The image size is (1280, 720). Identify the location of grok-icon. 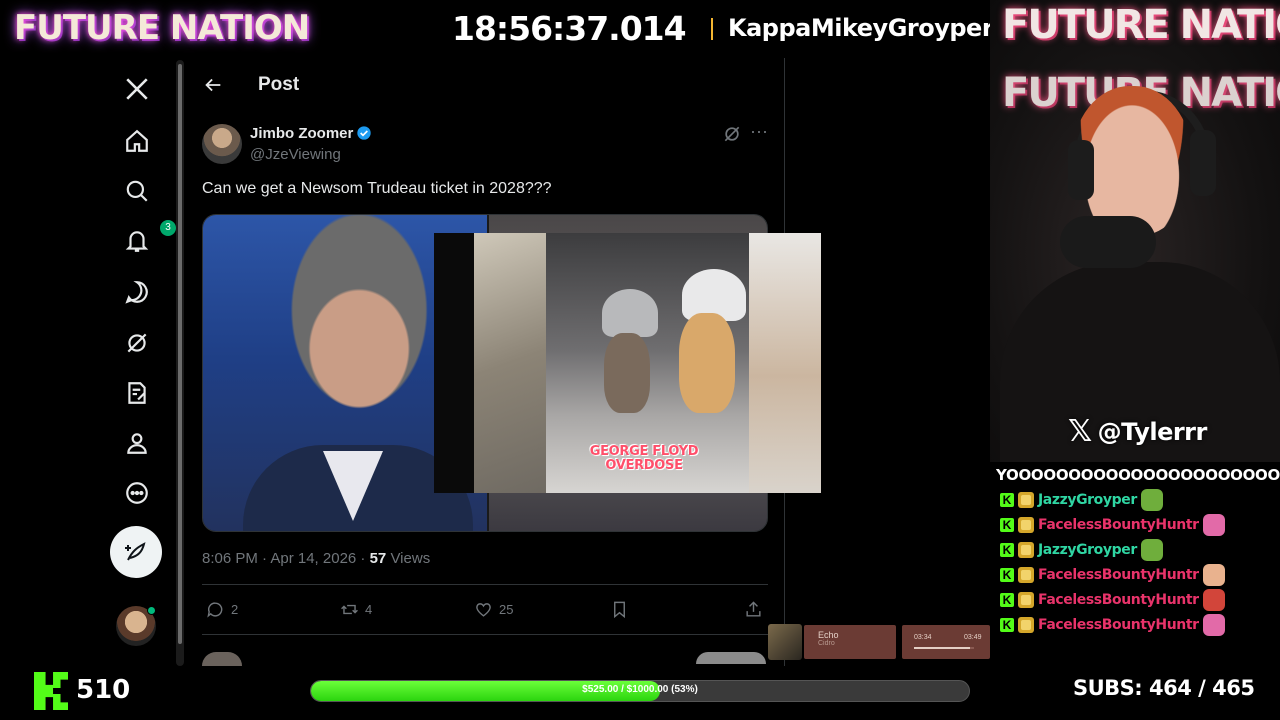
(137, 343).